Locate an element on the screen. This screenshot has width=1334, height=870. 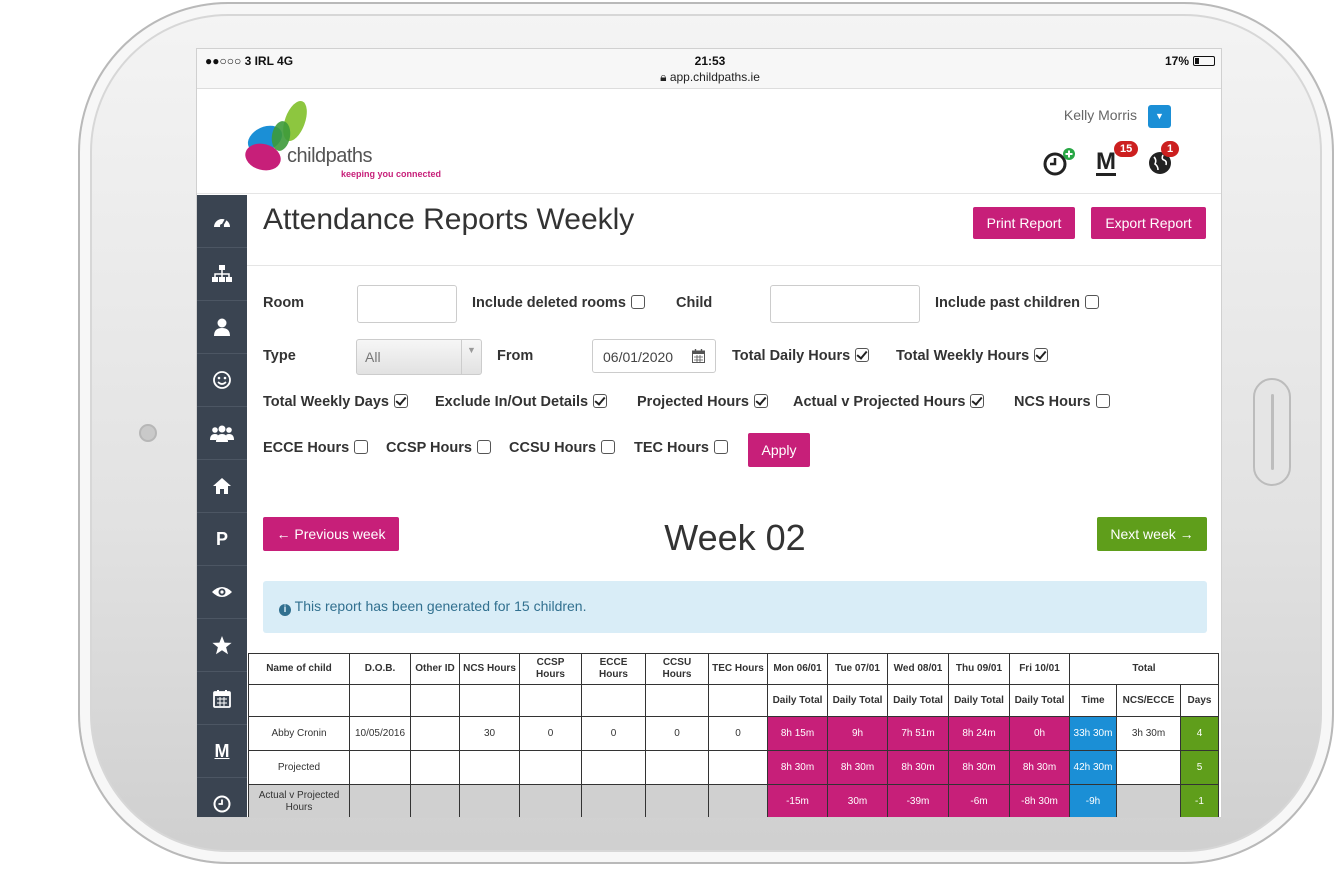
sidebar: P M is located at coordinates (222, 506).